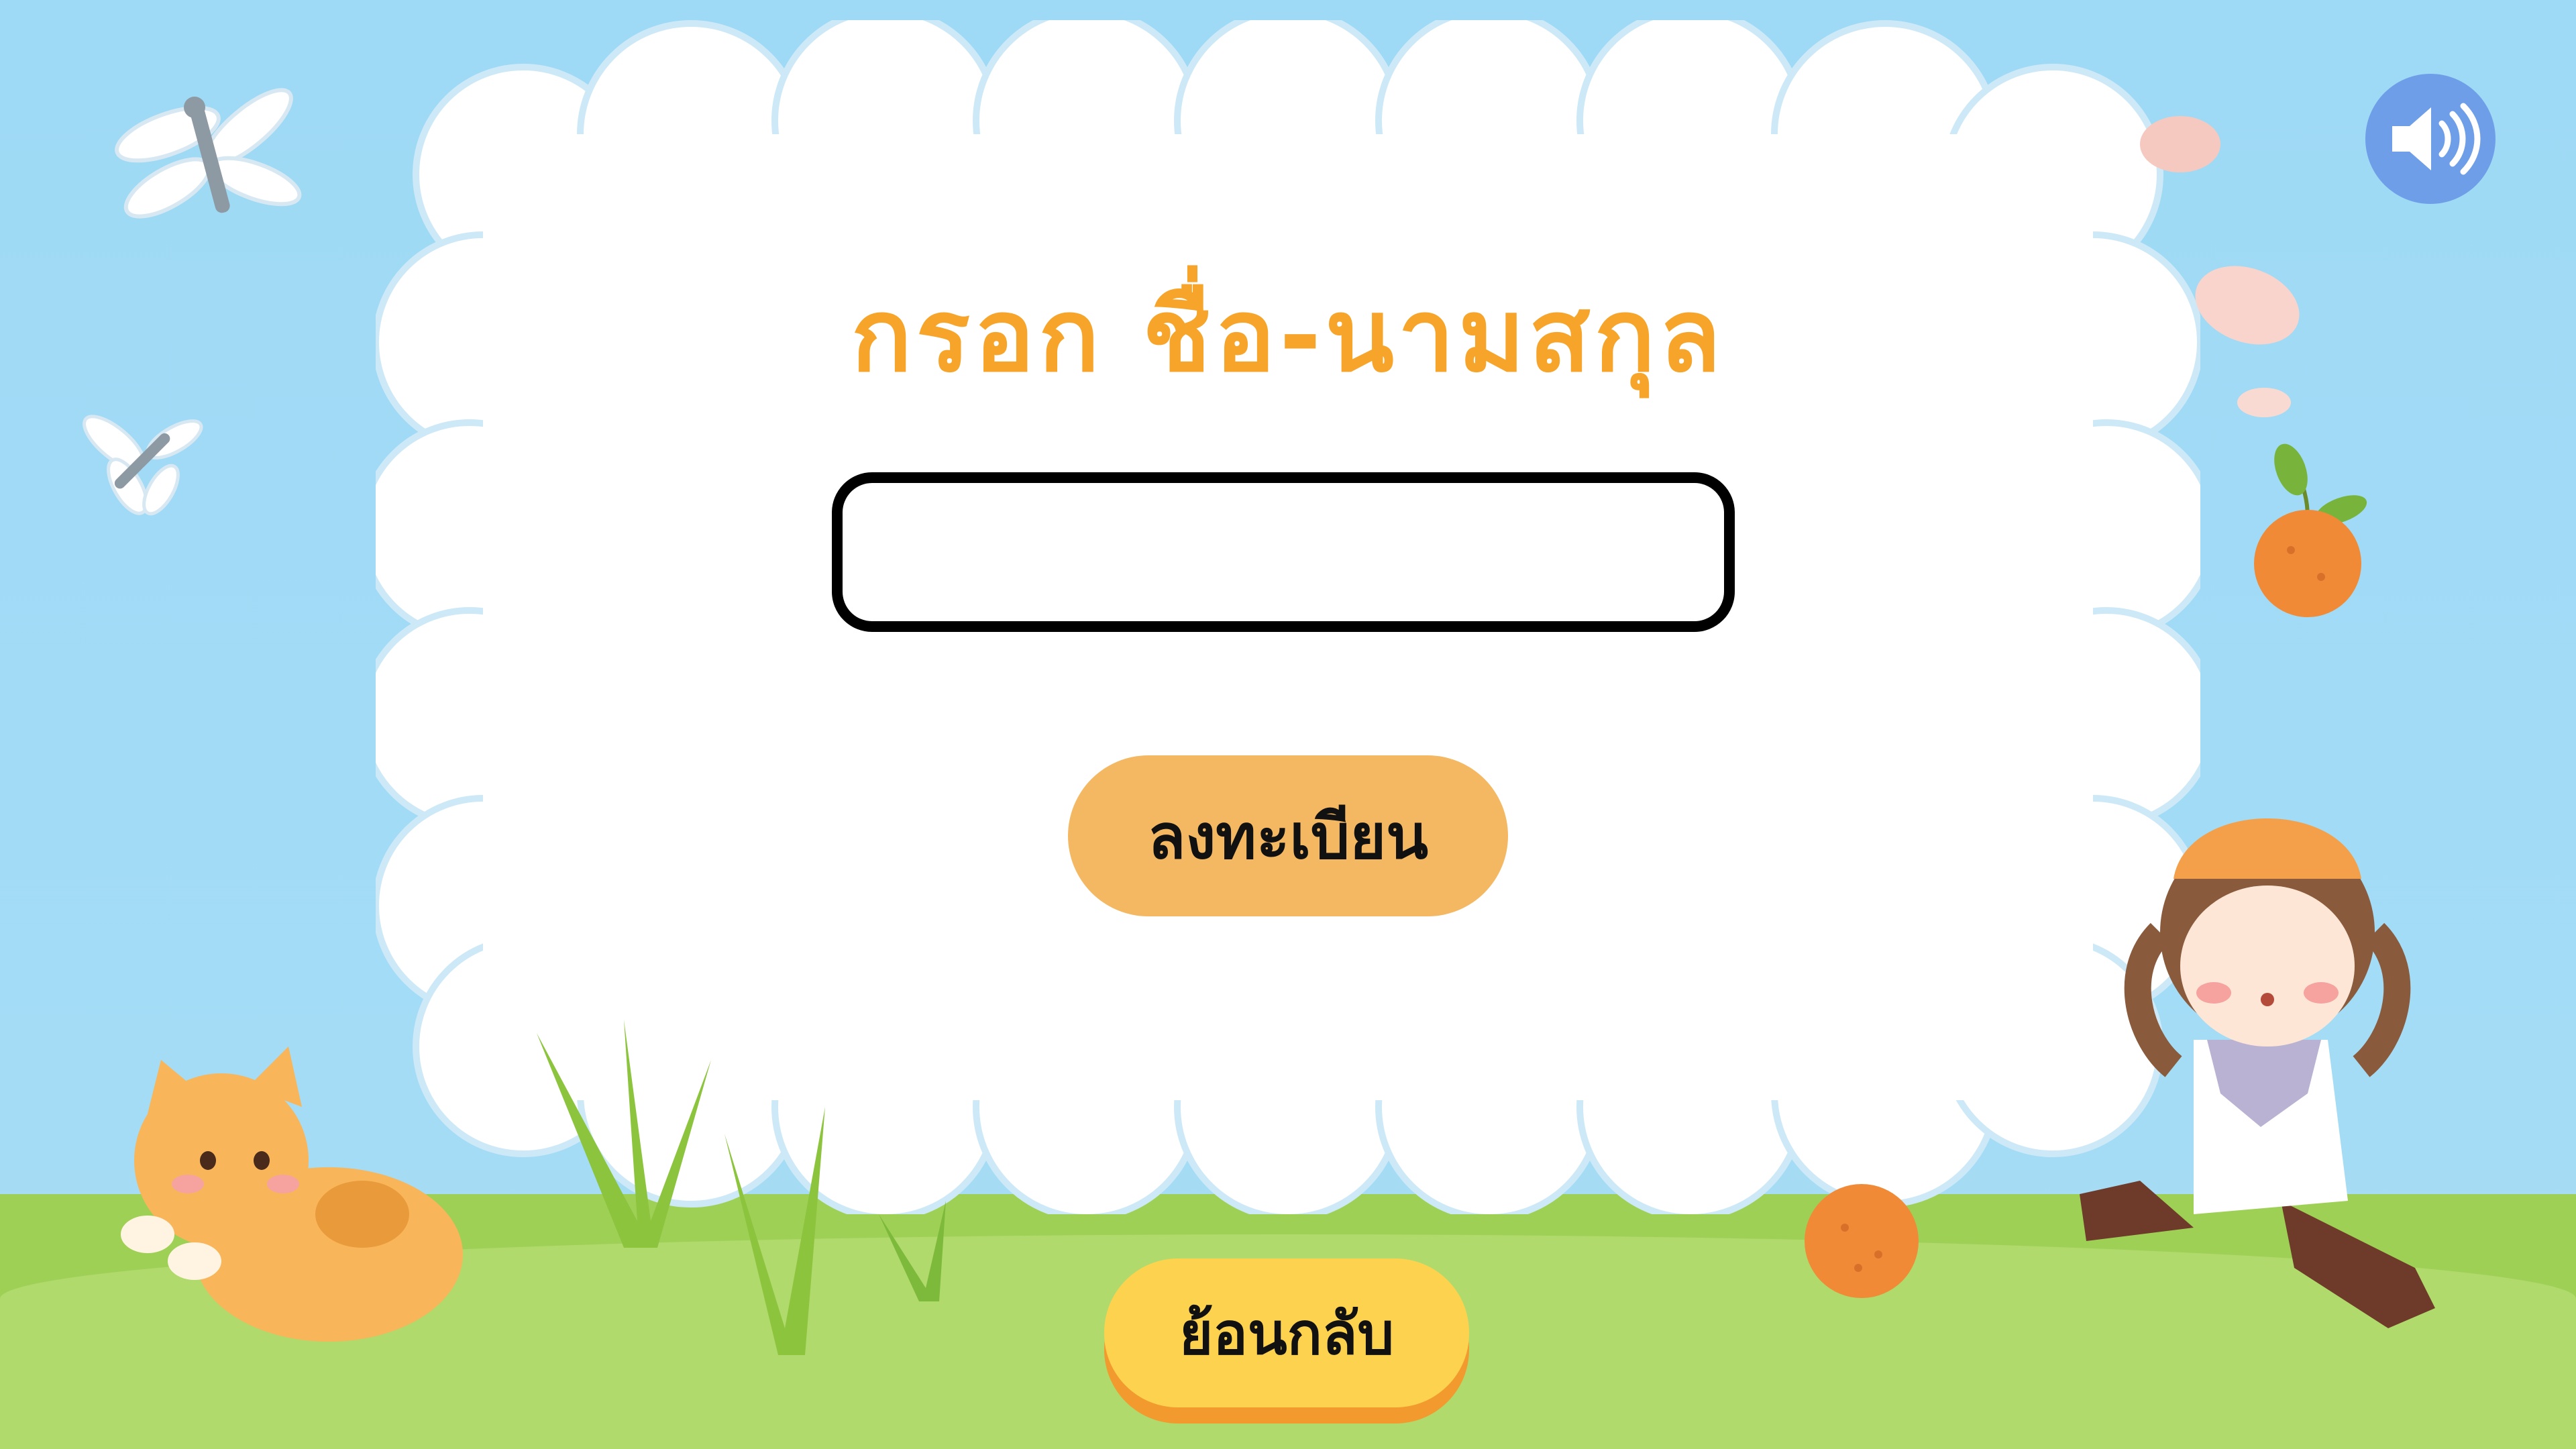  I want to click on back-button: ย้อนกลับ, so click(1286, 1332).